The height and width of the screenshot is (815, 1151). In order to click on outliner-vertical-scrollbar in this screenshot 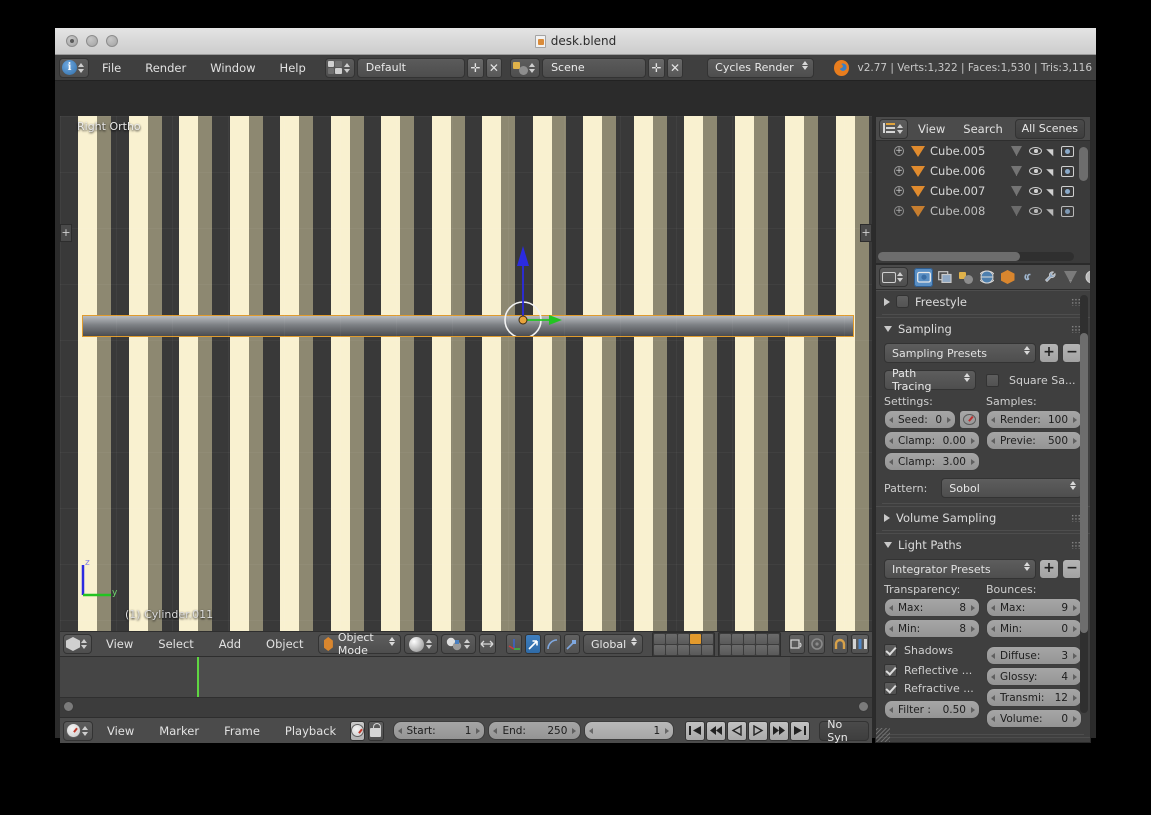, I will do `click(1083, 164)`.